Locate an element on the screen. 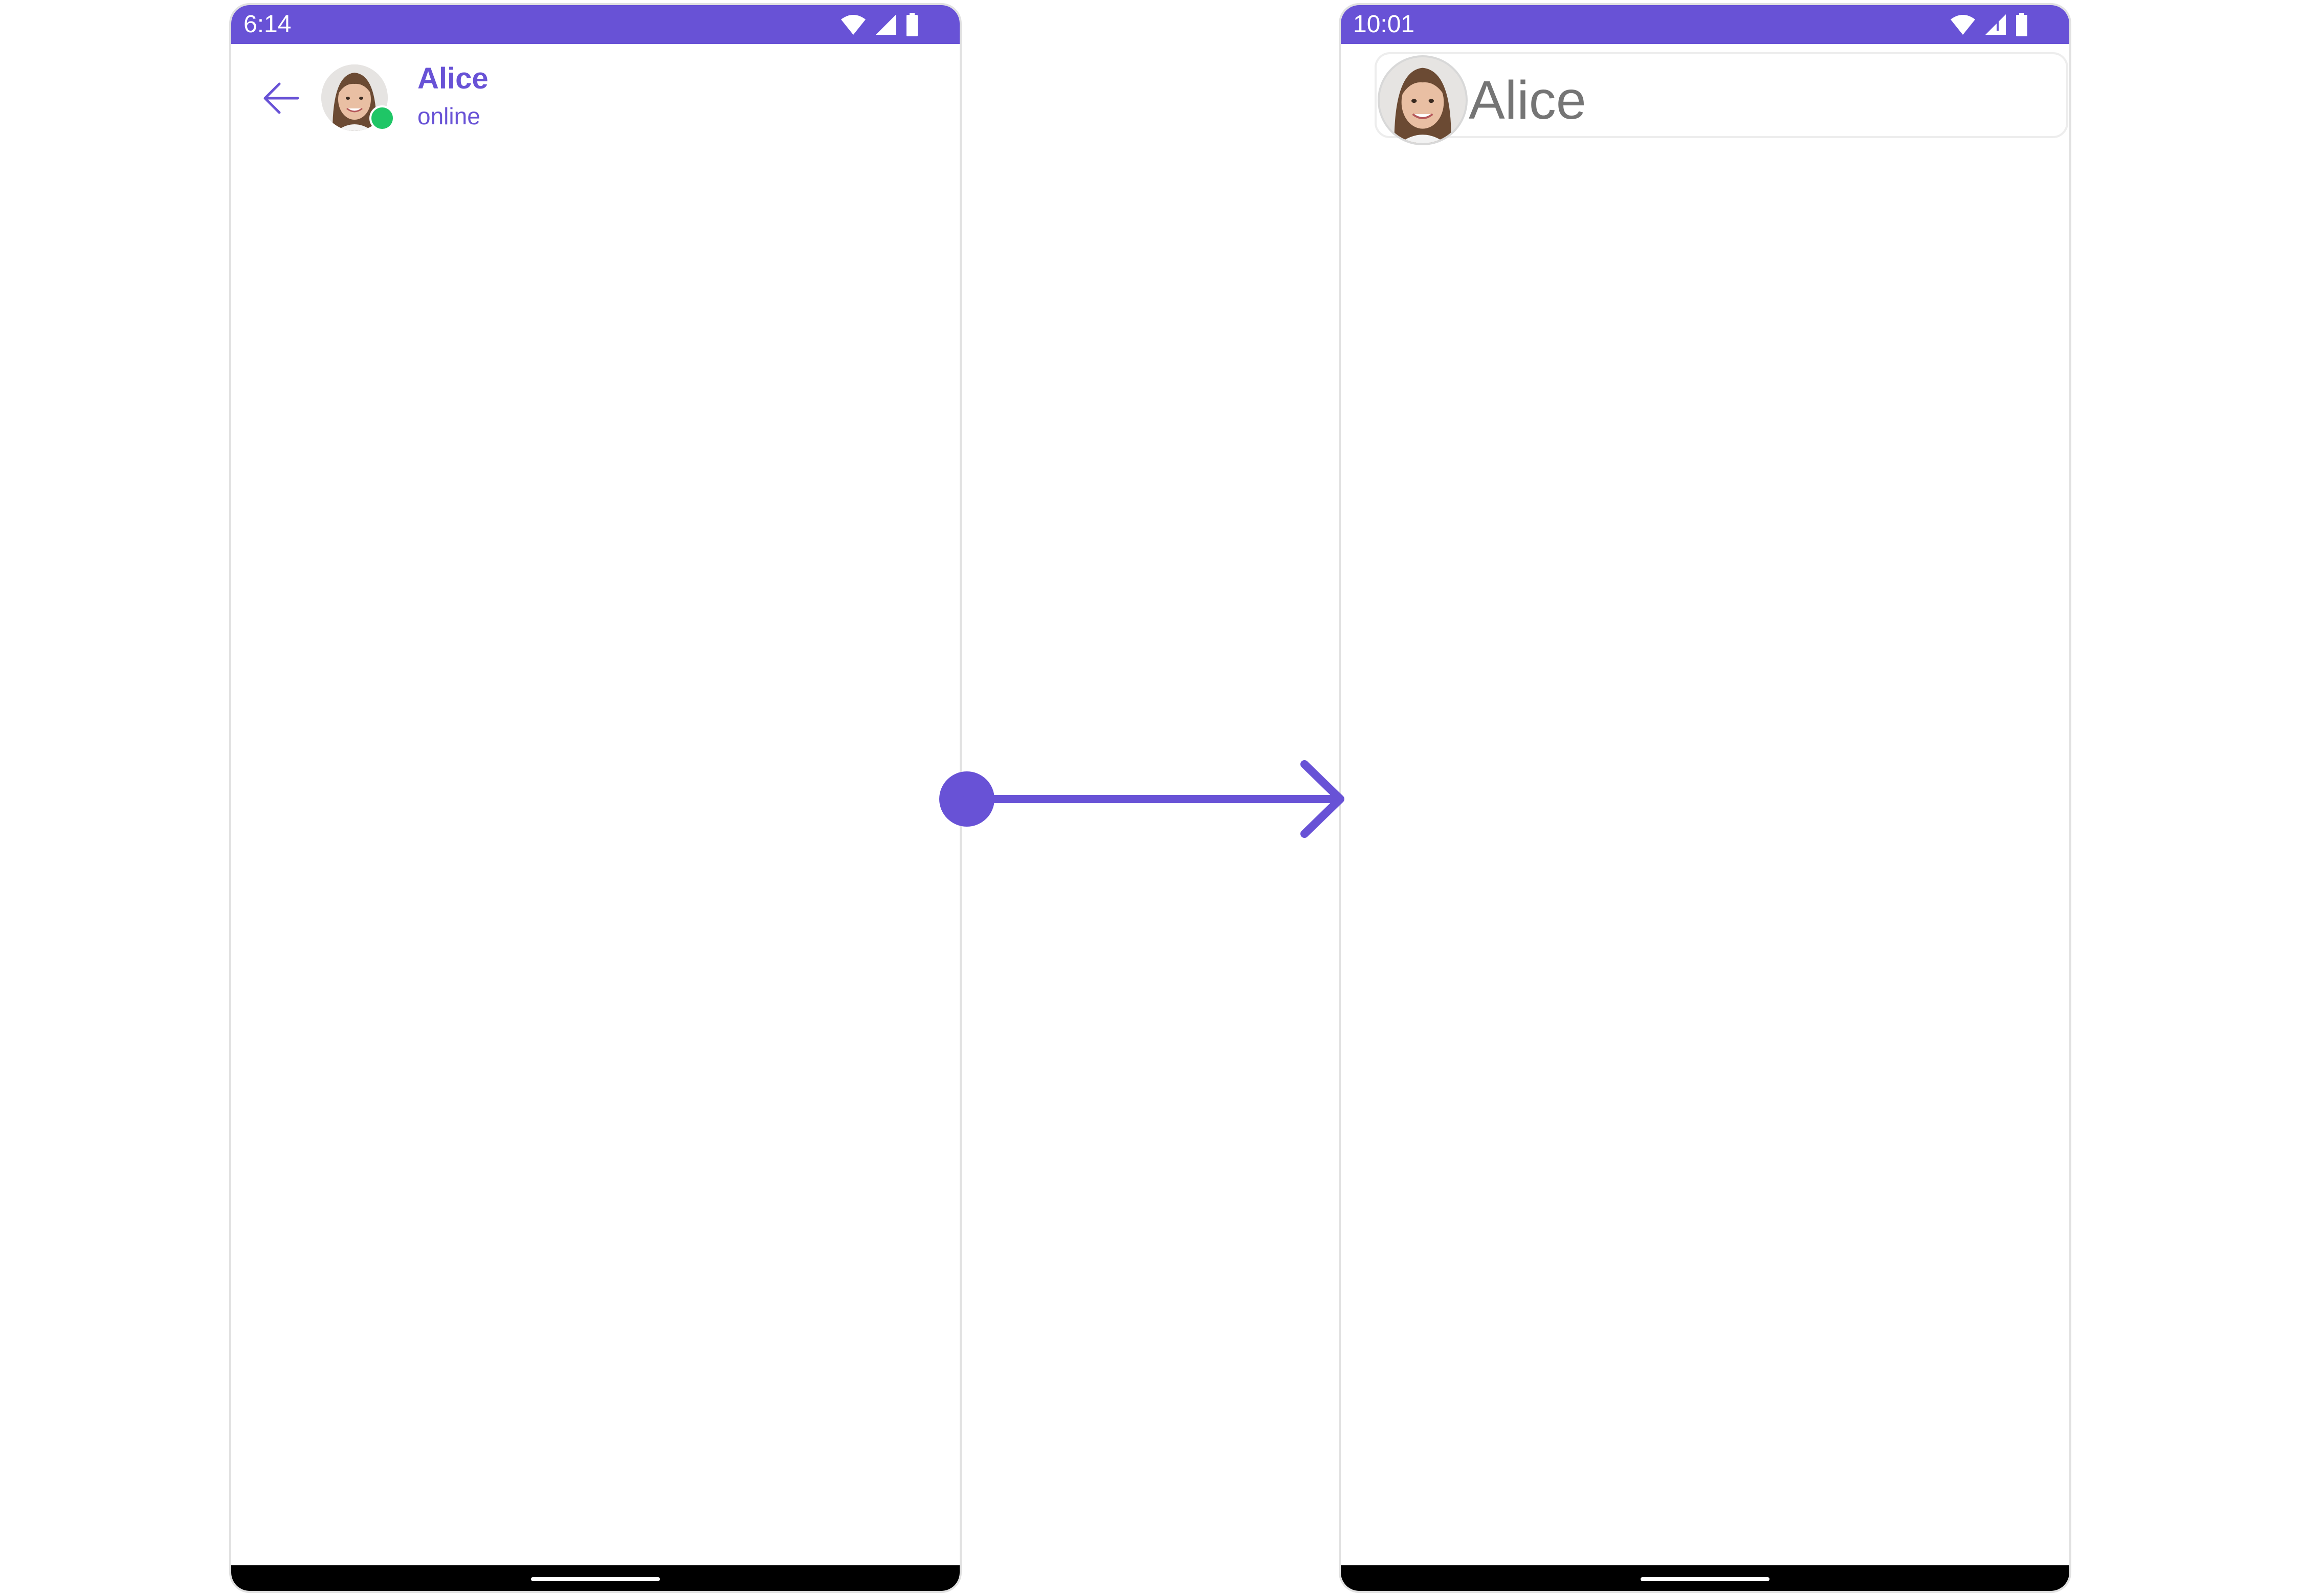 The image size is (2301, 1596). status-bar: 6:14 is located at coordinates (595, 24).